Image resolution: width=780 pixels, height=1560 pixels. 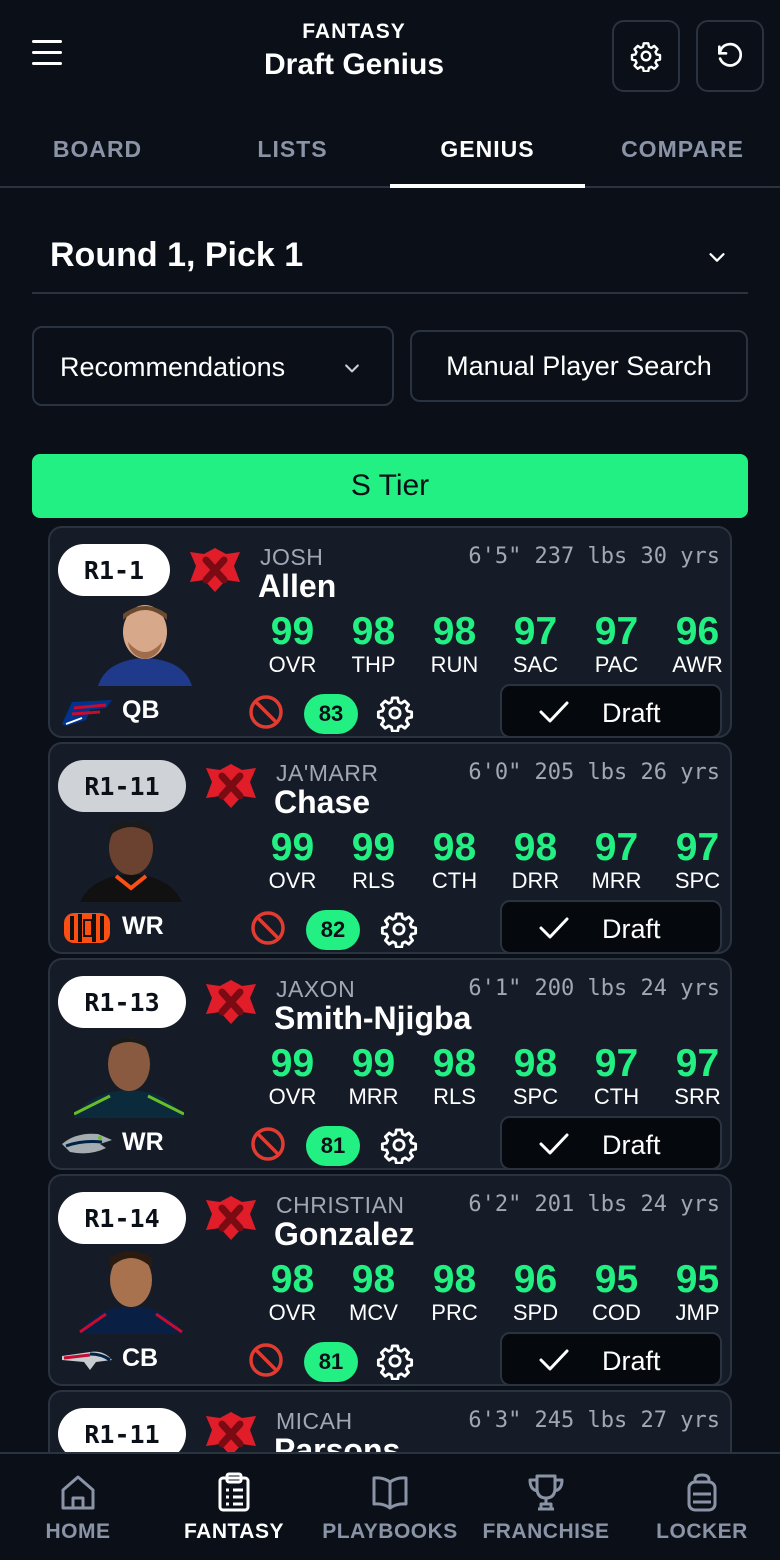 I want to click on stat: 97 CTH, so click(x=616, y=1077).